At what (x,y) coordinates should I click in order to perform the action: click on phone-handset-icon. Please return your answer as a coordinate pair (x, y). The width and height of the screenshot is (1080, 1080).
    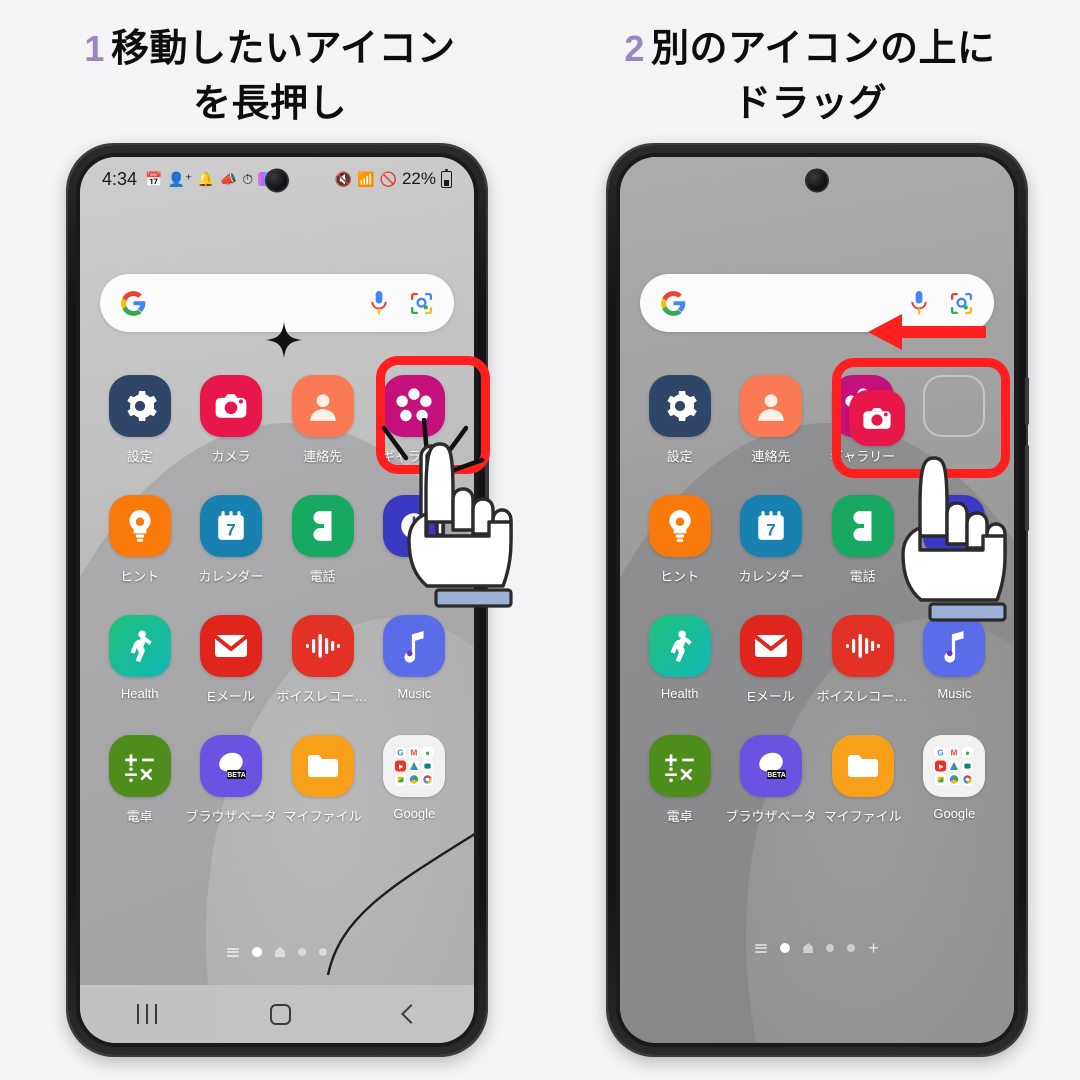
    Looking at the image, I should click on (322, 526).